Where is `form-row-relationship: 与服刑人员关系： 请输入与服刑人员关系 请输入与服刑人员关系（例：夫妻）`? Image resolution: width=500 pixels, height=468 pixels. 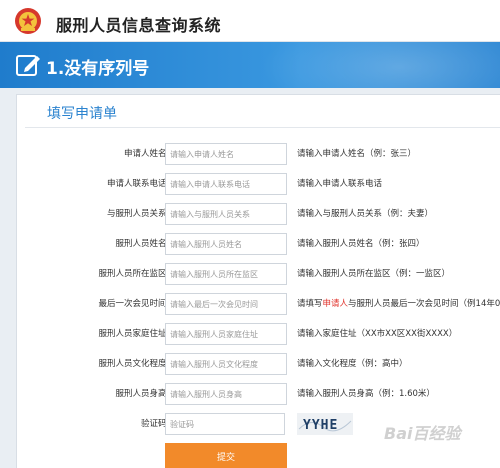
form-row-relationship: 与服刑人员关系： 请输入与服刑人员关系 请输入与服刑人员关系（例：夫妻） is located at coordinates (258, 214).